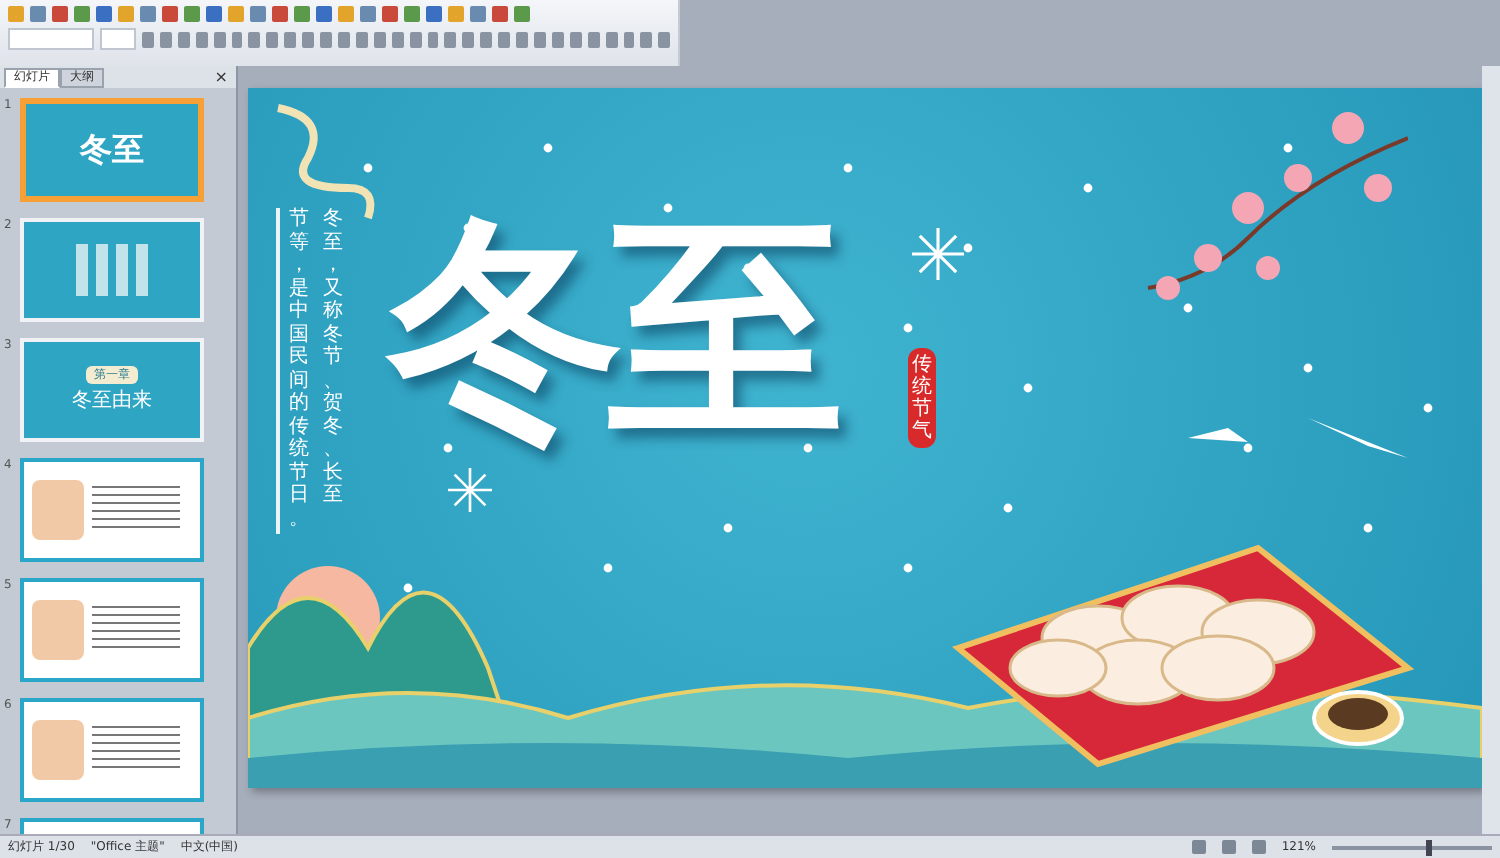 This screenshot has height=858, width=1500. What do you see at coordinates (1491, 450) in the screenshot?
I see `scrollbar` at bounding box center [1491, 450].